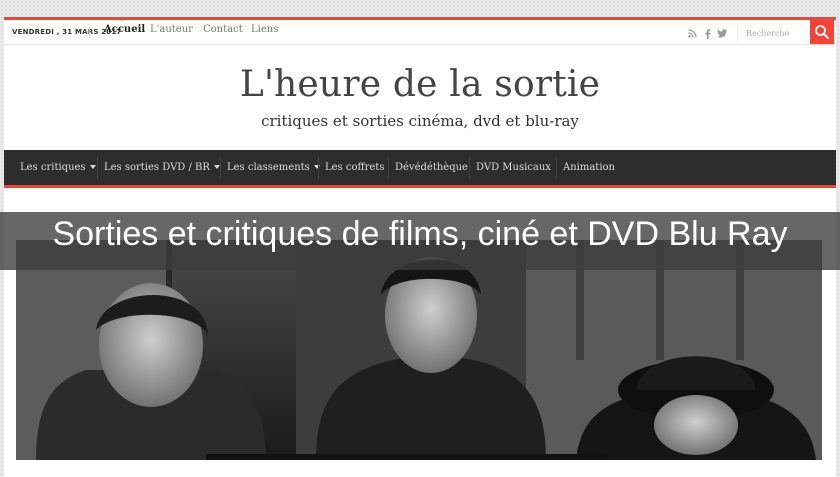 This screenshot has width=840, height=477. I want to click on chevron-down-icon, so click(92, 166).